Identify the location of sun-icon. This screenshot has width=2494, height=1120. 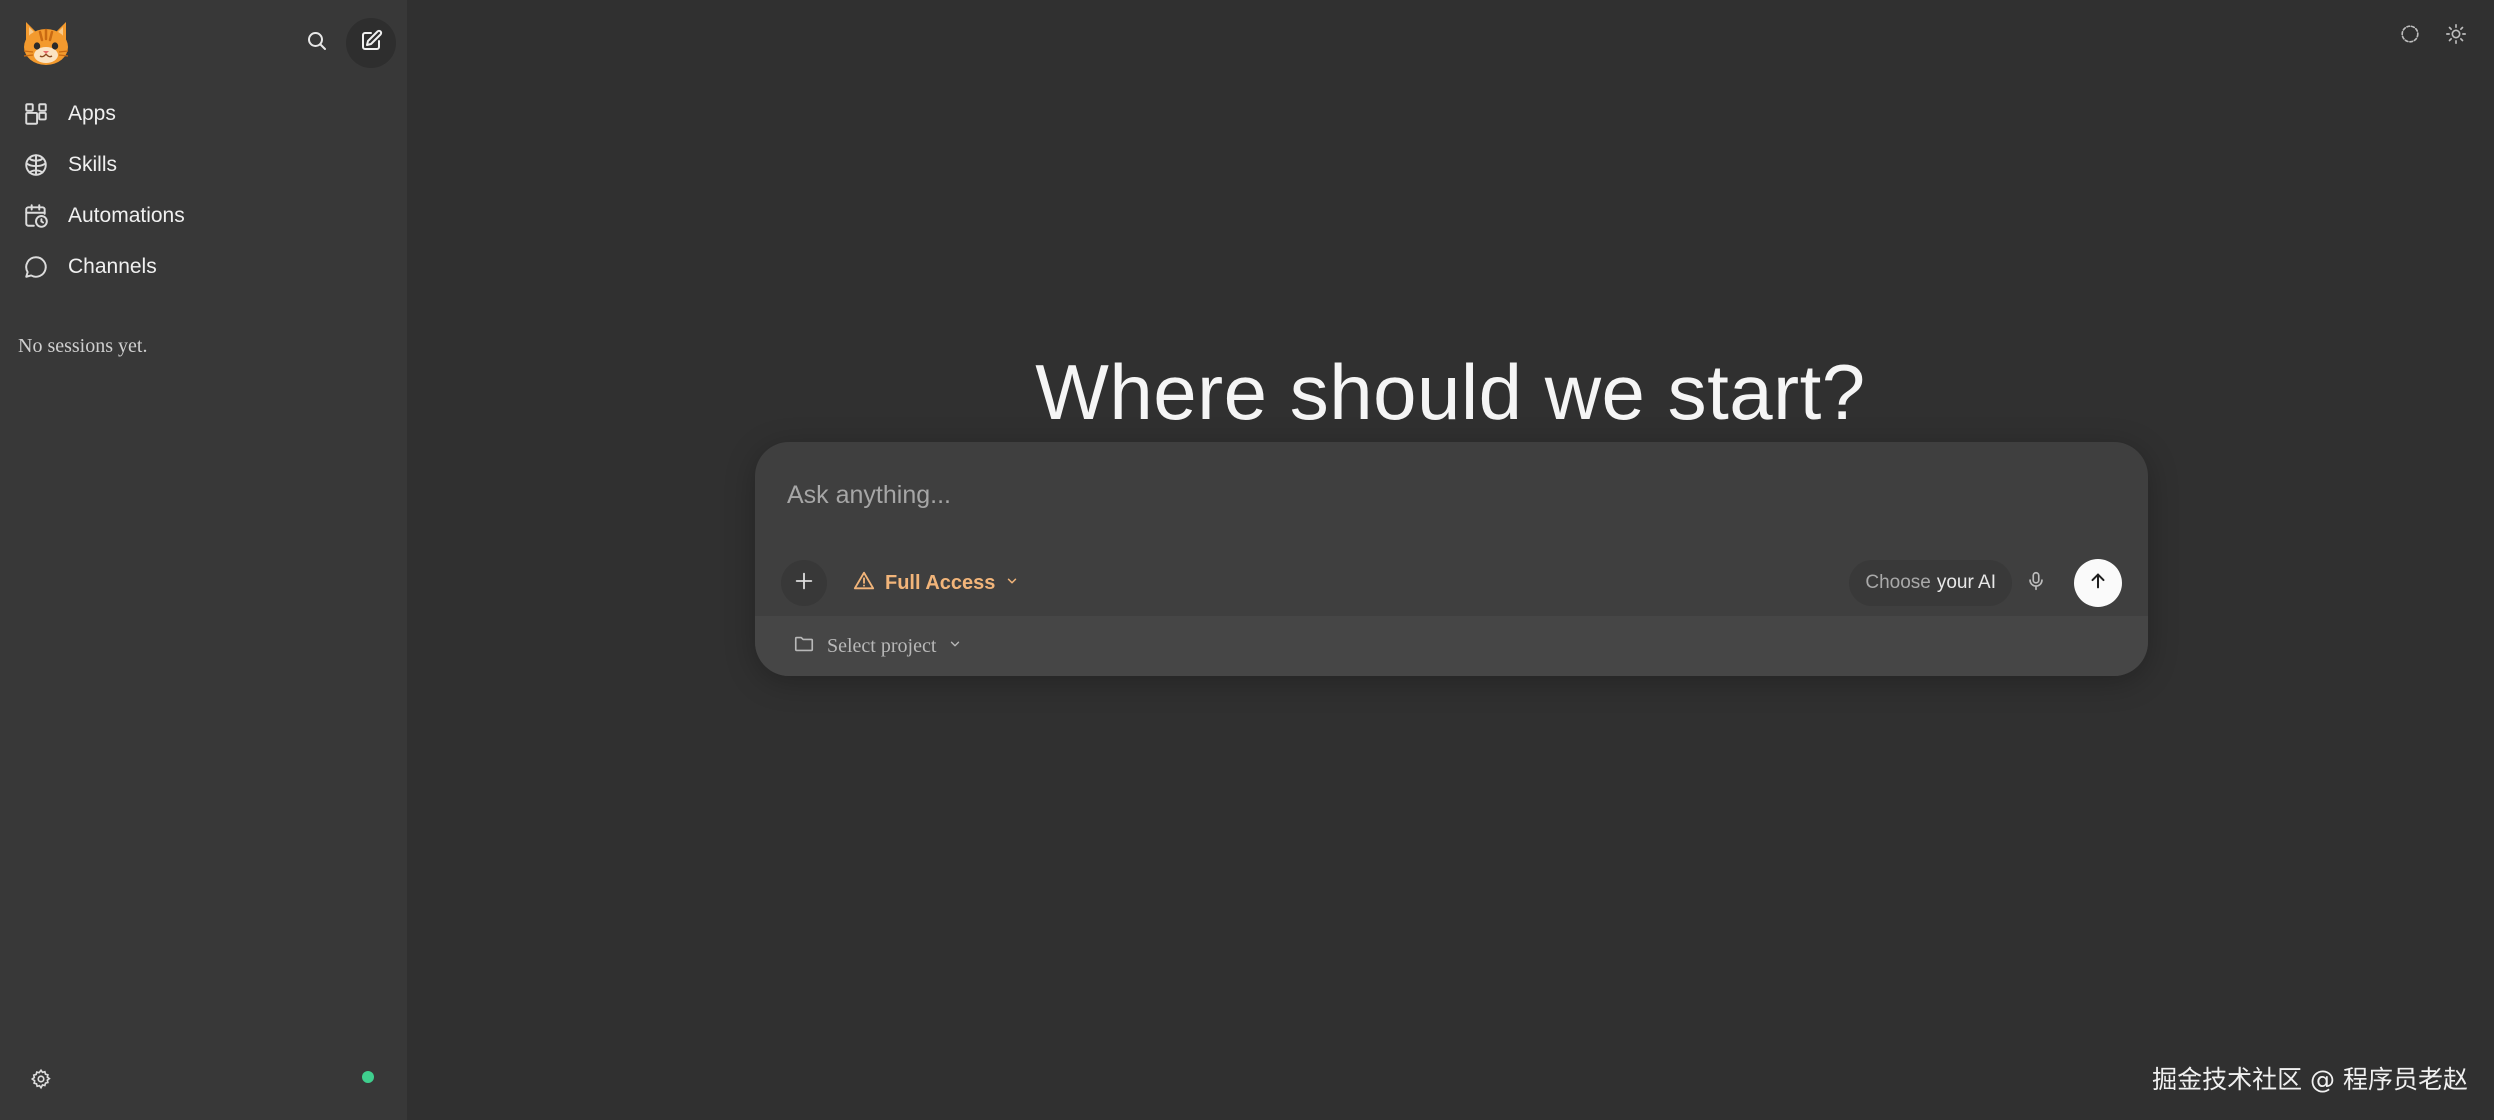
(2456, 34).